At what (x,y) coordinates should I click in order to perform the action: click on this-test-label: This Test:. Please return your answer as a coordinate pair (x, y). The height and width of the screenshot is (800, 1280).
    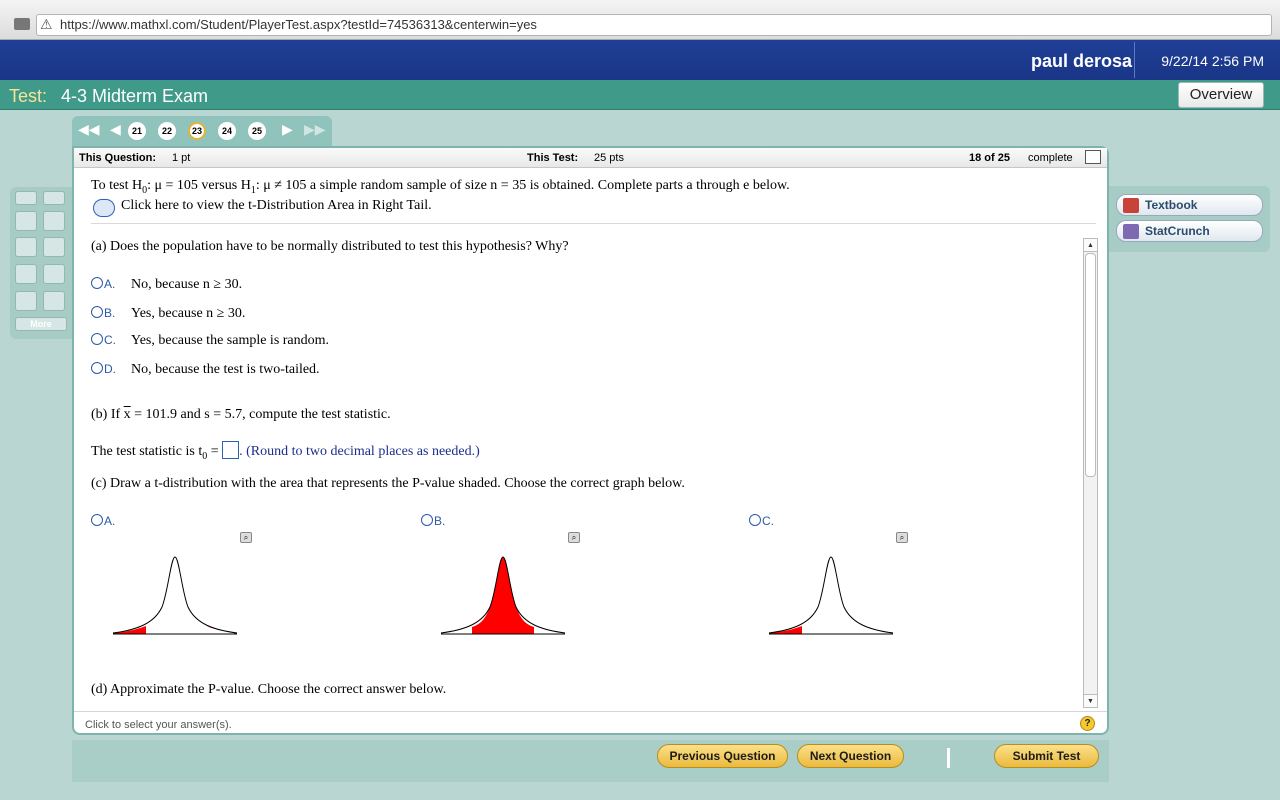
    Looking at the image, I should click on (553, 158).